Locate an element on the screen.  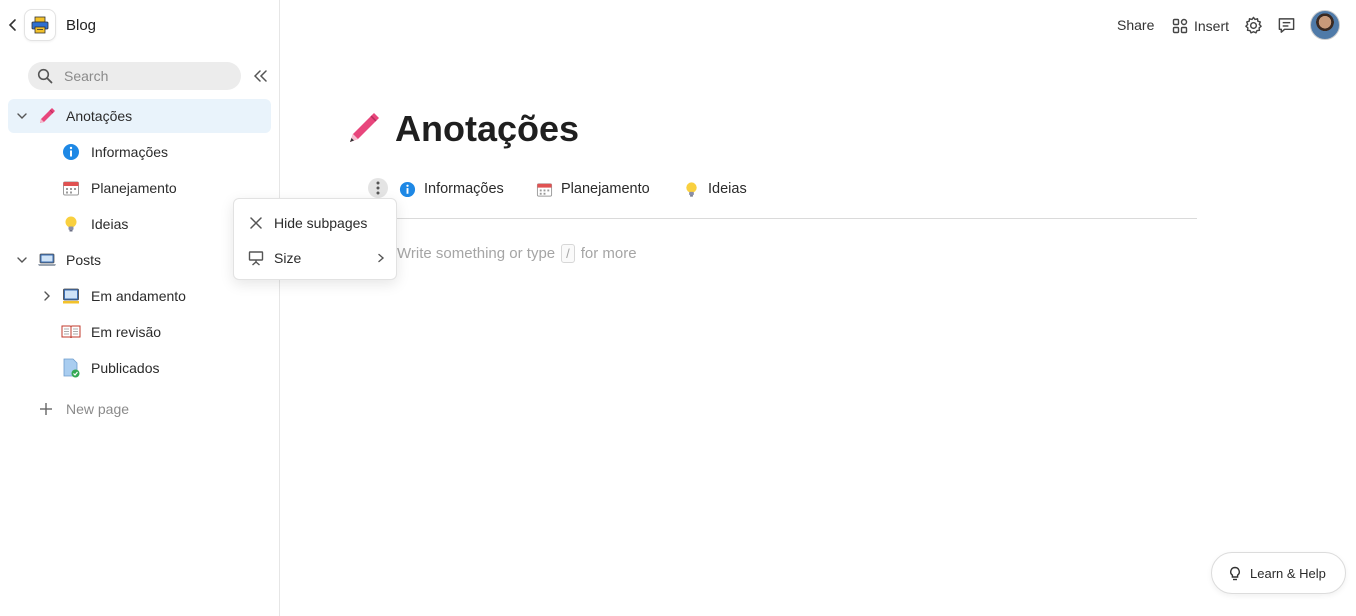
subpages-menu-button is located at coordinates (378, 188).